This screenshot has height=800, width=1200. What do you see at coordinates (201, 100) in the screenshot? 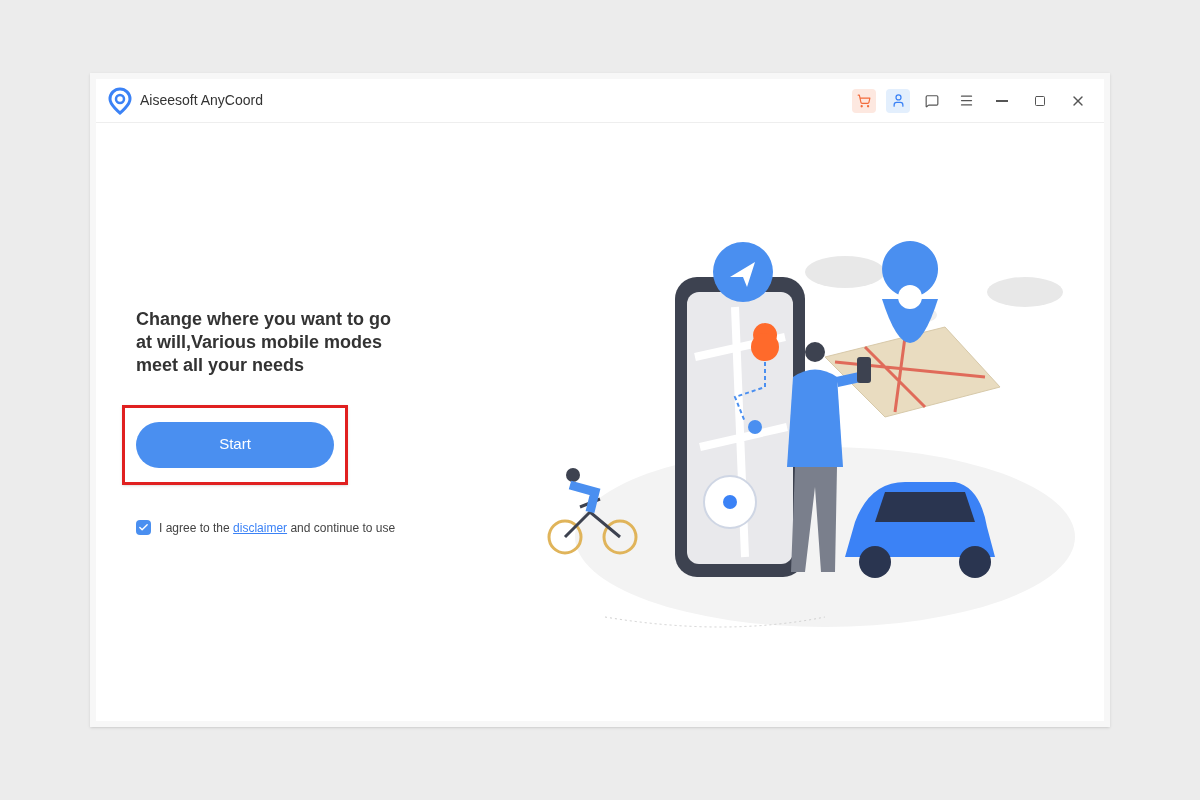
I see `window-title: Aiseesoft AnyCoord` at bounding box center [201, 100].